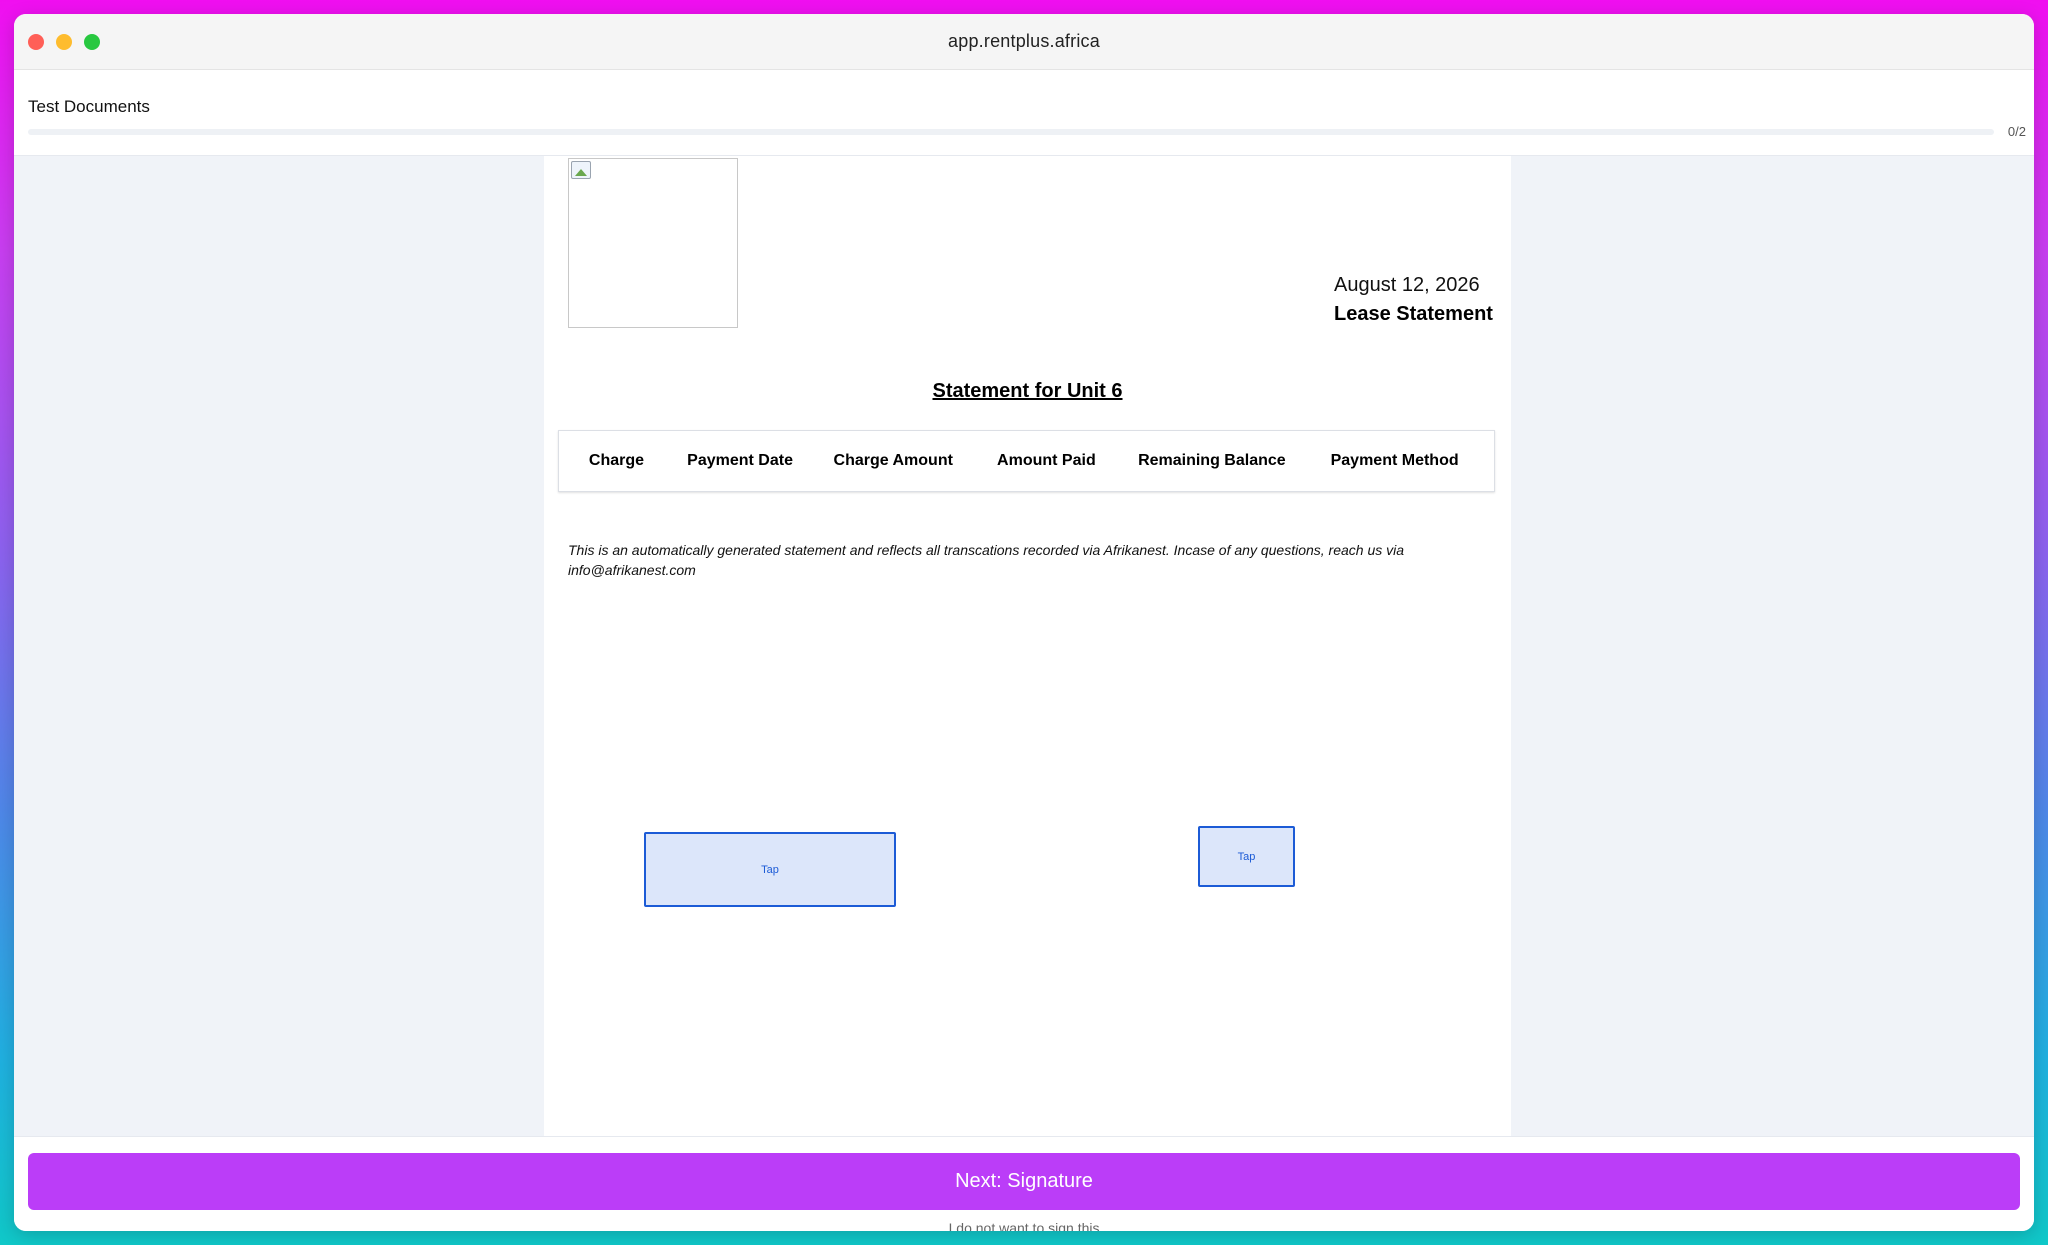 The width and height of the screenshot is (2048, 1245). I want to click on title-bar: app.rentplus.africa, so click(1024, 42).